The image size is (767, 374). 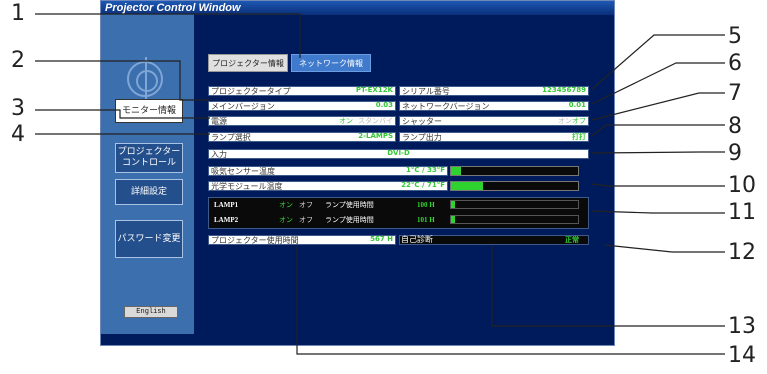 What do you see at coordinates (219, 154) in the screenshot?
I see `input-label: 入力` at bounding box center [219, 154].